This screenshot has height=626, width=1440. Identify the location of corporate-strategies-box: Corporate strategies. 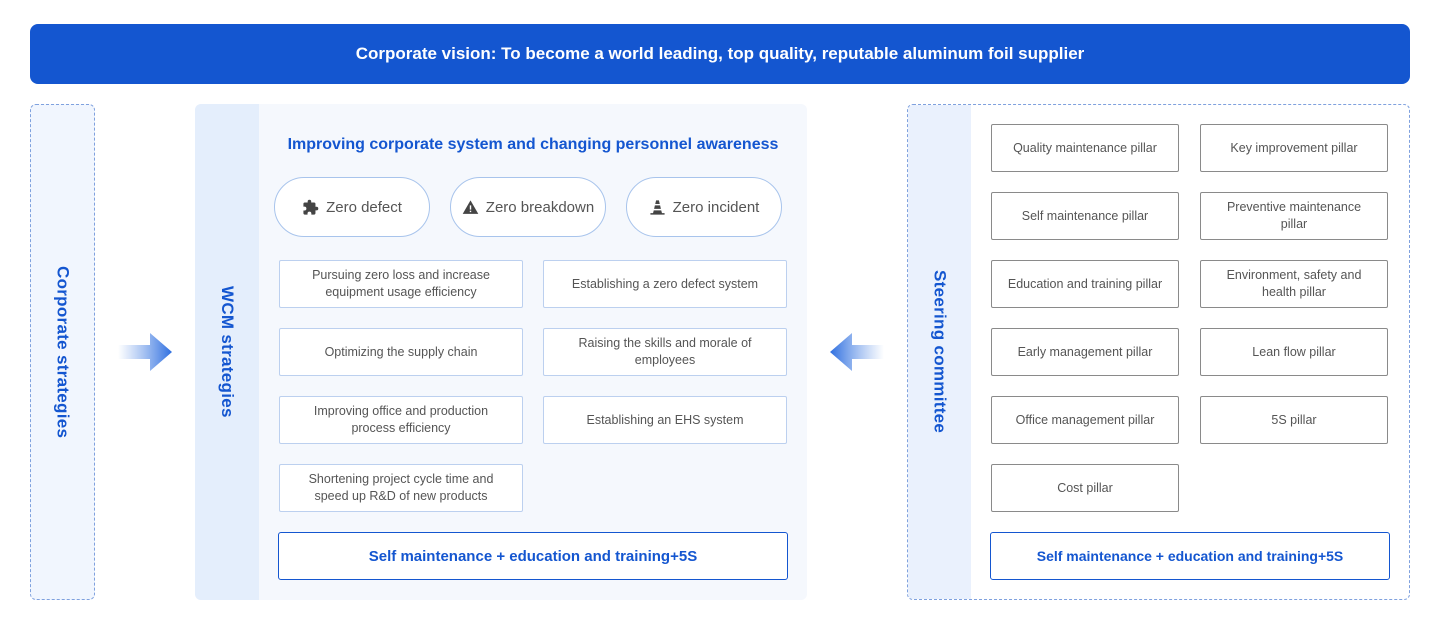
(62, 352).